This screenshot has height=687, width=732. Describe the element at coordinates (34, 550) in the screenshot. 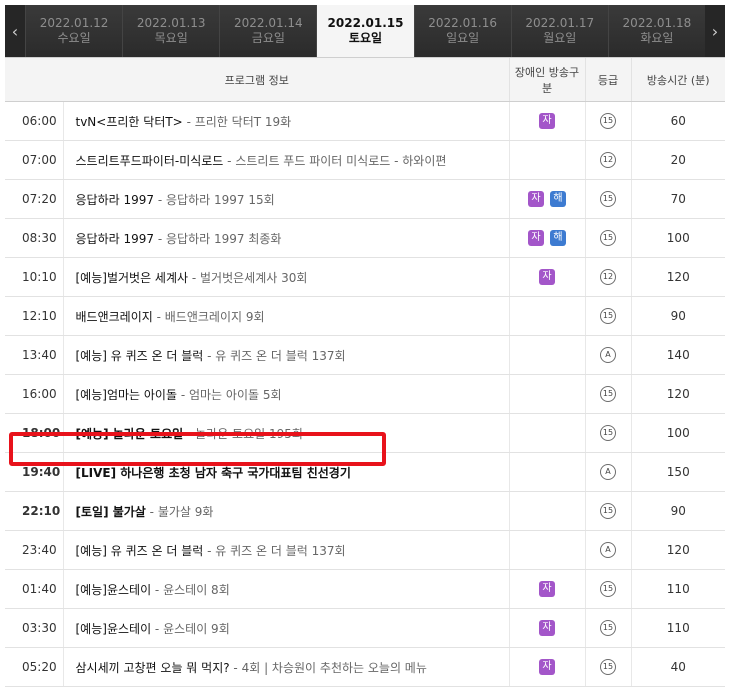

I see `row-time: 23:40` at that location.